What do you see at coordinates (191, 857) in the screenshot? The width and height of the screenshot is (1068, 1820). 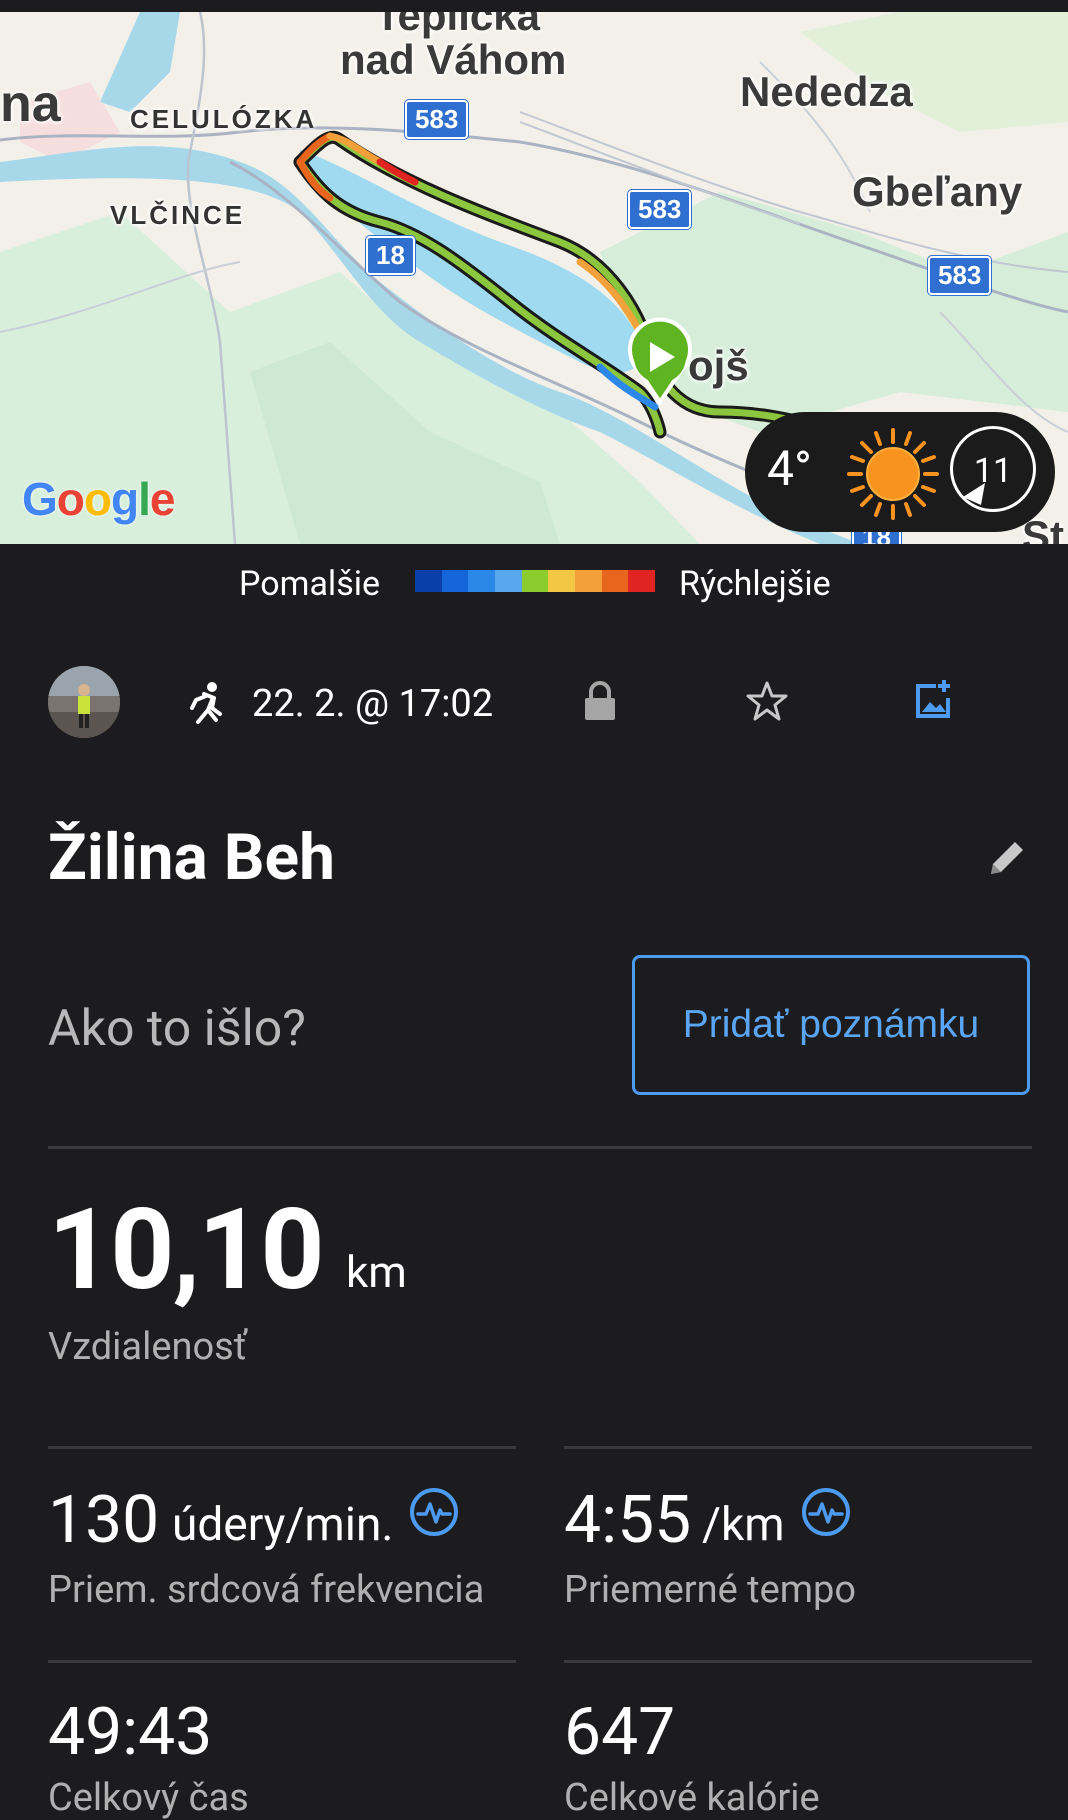 I see `page-title: Žilina Beh` at bounding box center [191, 857].